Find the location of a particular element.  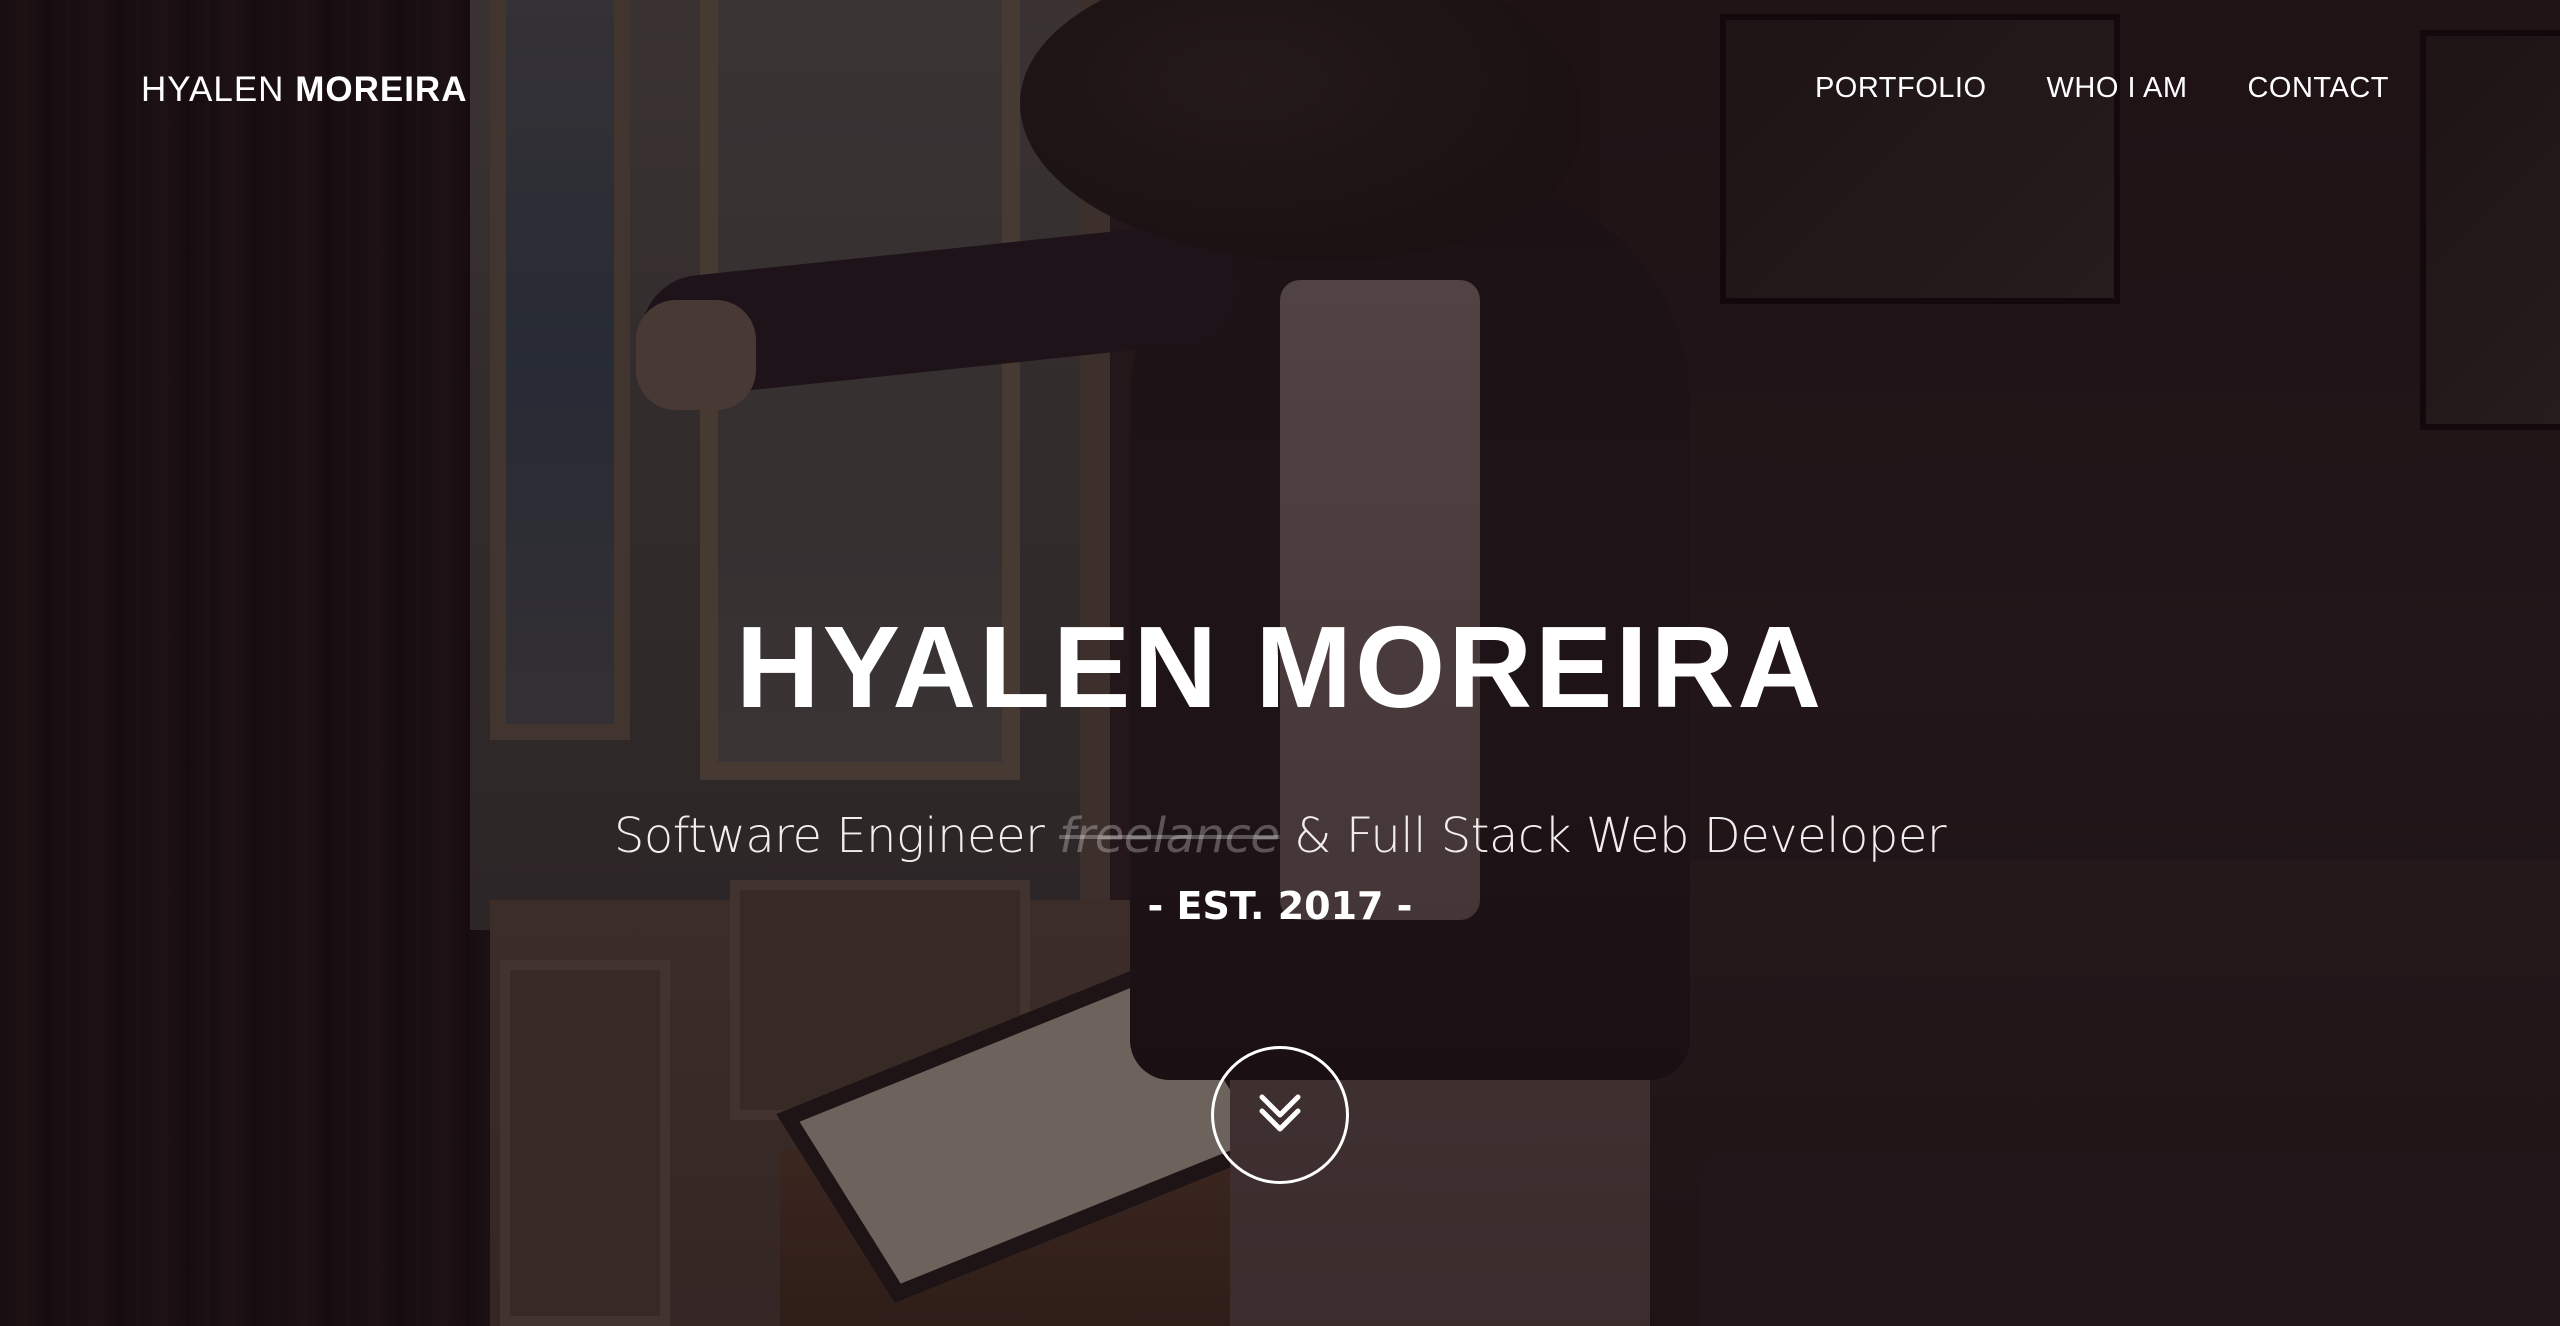

nav-link-portfolio: PORTFOLIO is located at coordinates (1901, 88).